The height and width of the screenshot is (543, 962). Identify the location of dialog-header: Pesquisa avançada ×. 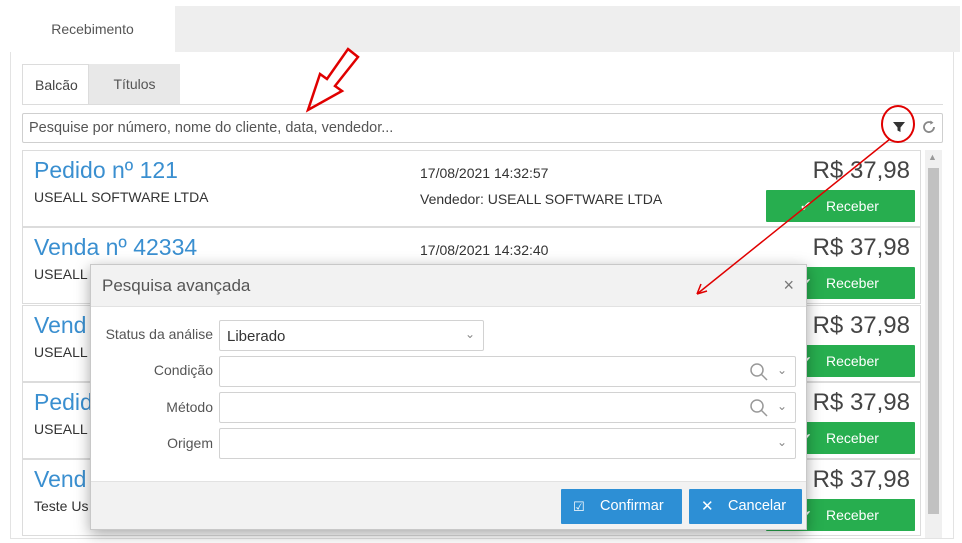
(448, 286).